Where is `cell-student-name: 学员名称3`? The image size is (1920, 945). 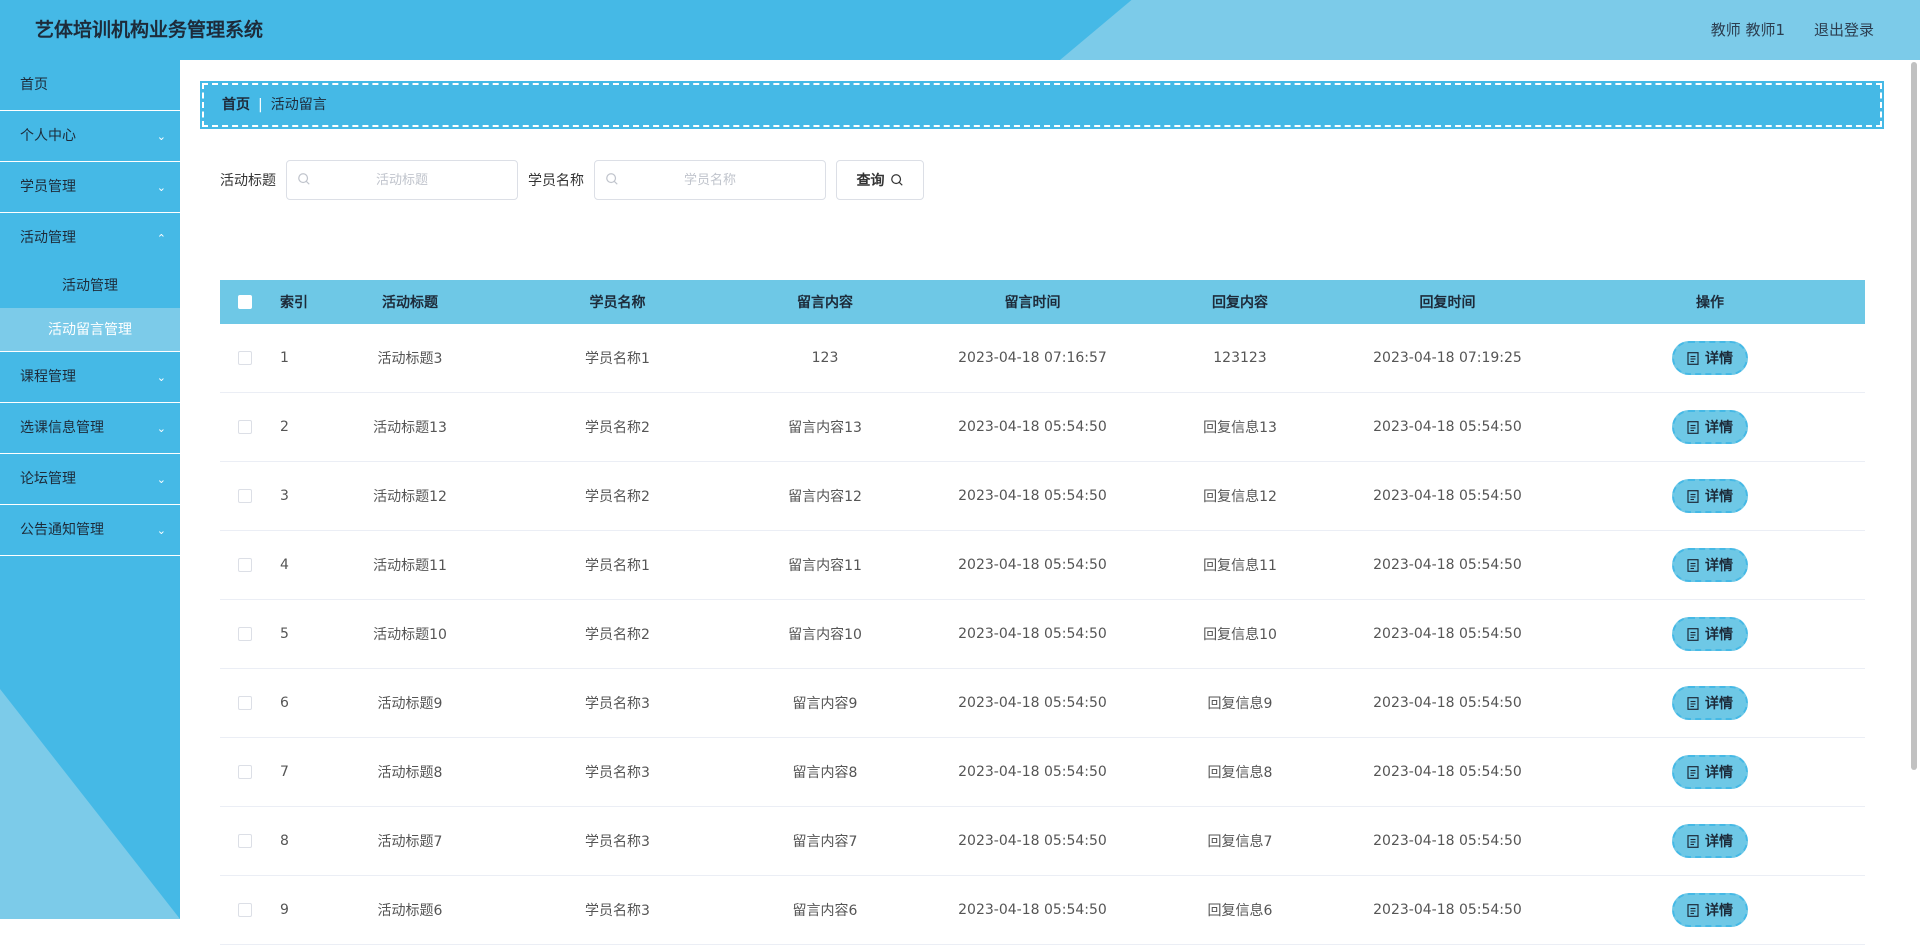
cell-student-name: 学员名称3 is located at coordinates (617, 773).